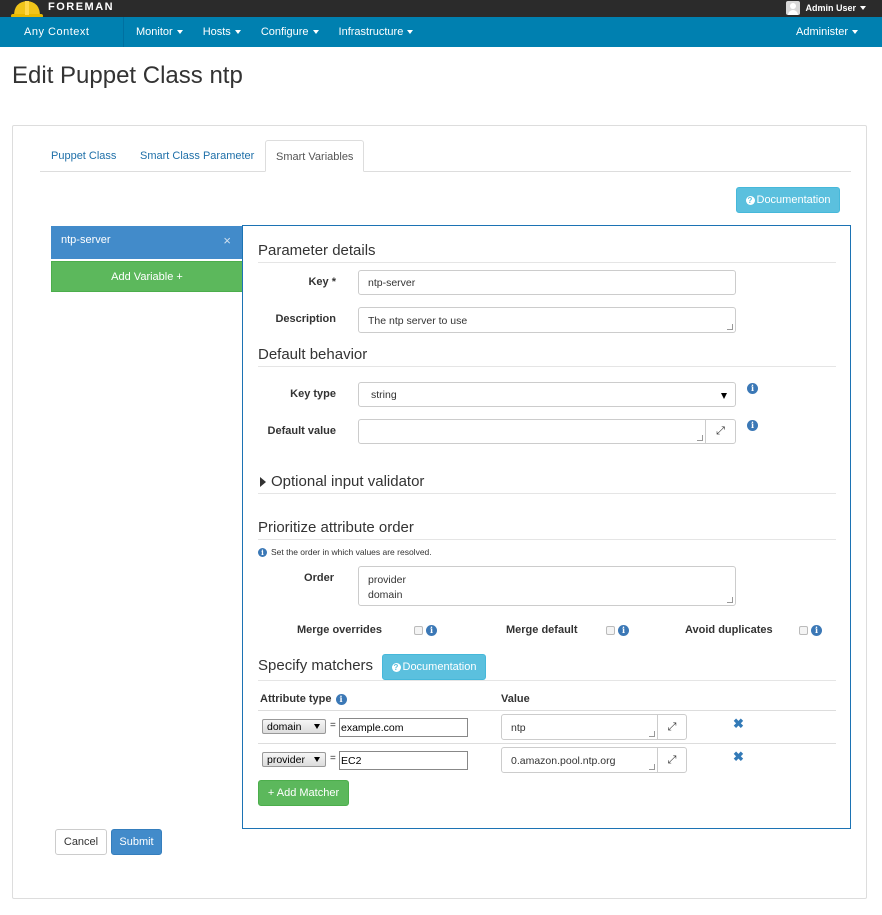  I want to click on default-value-textarea, so click(532, 431).